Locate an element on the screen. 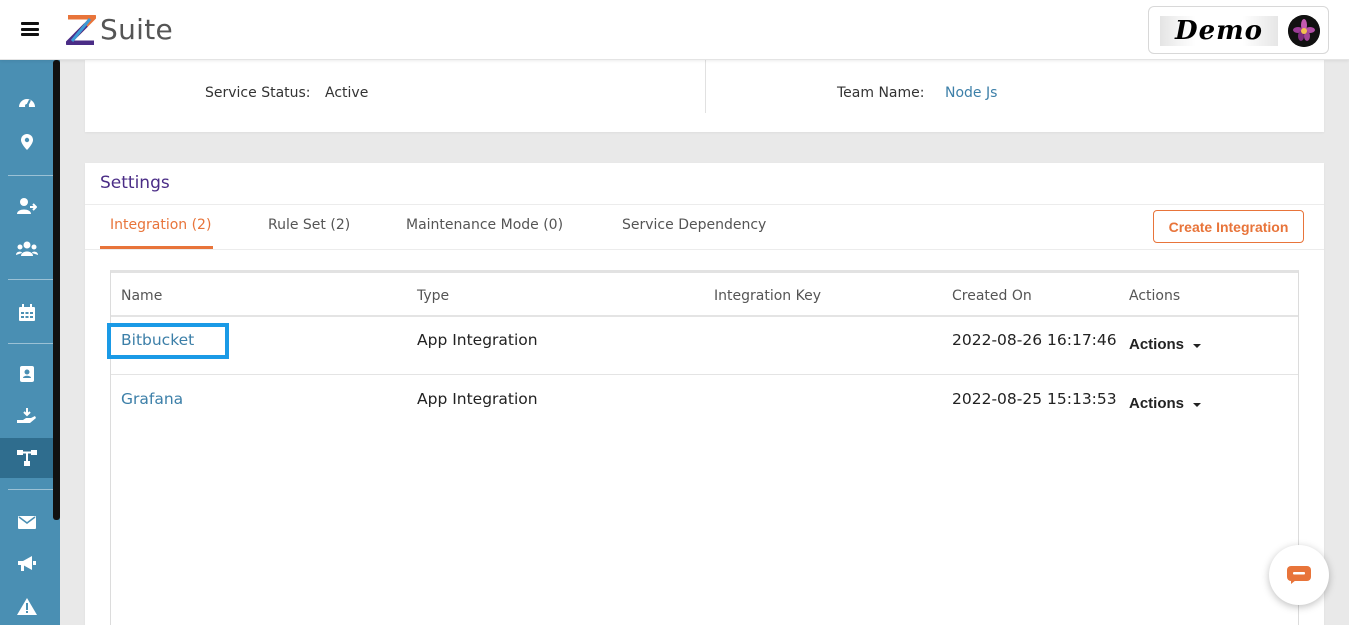  sidebar-item-teams is located at coordinates (26, 248).